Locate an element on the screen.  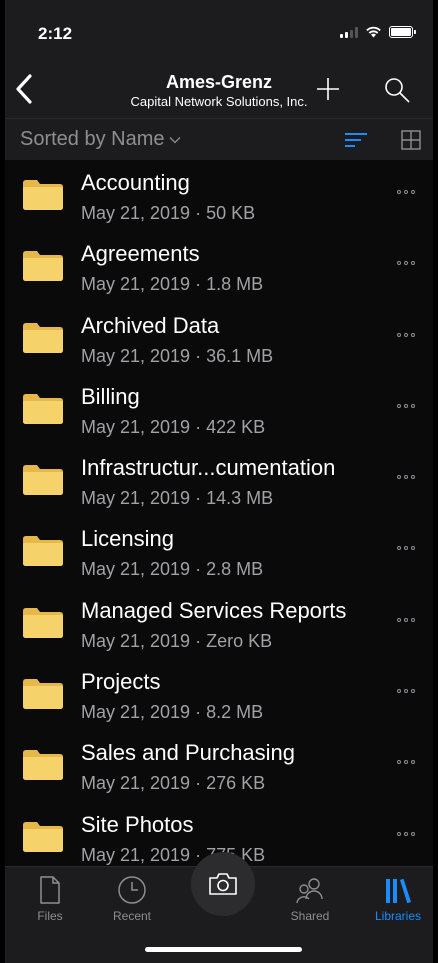
tab-label-libraries: Libraries is located at coordinates (398, 916).